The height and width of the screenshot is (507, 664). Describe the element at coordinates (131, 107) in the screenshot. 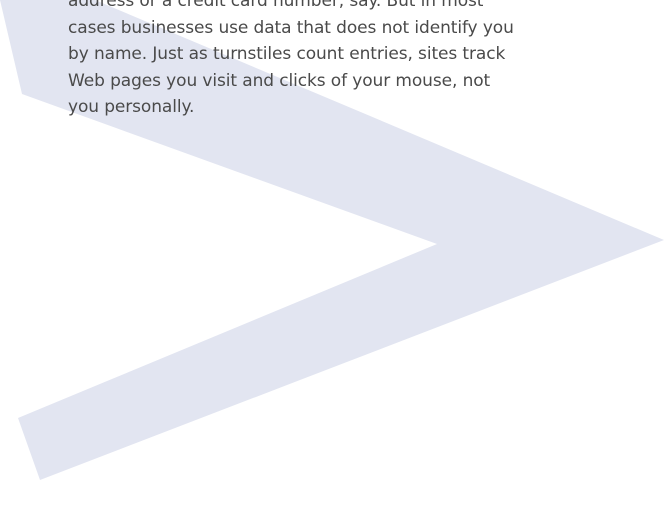

I see `body-line-5: you personally.` at that location.